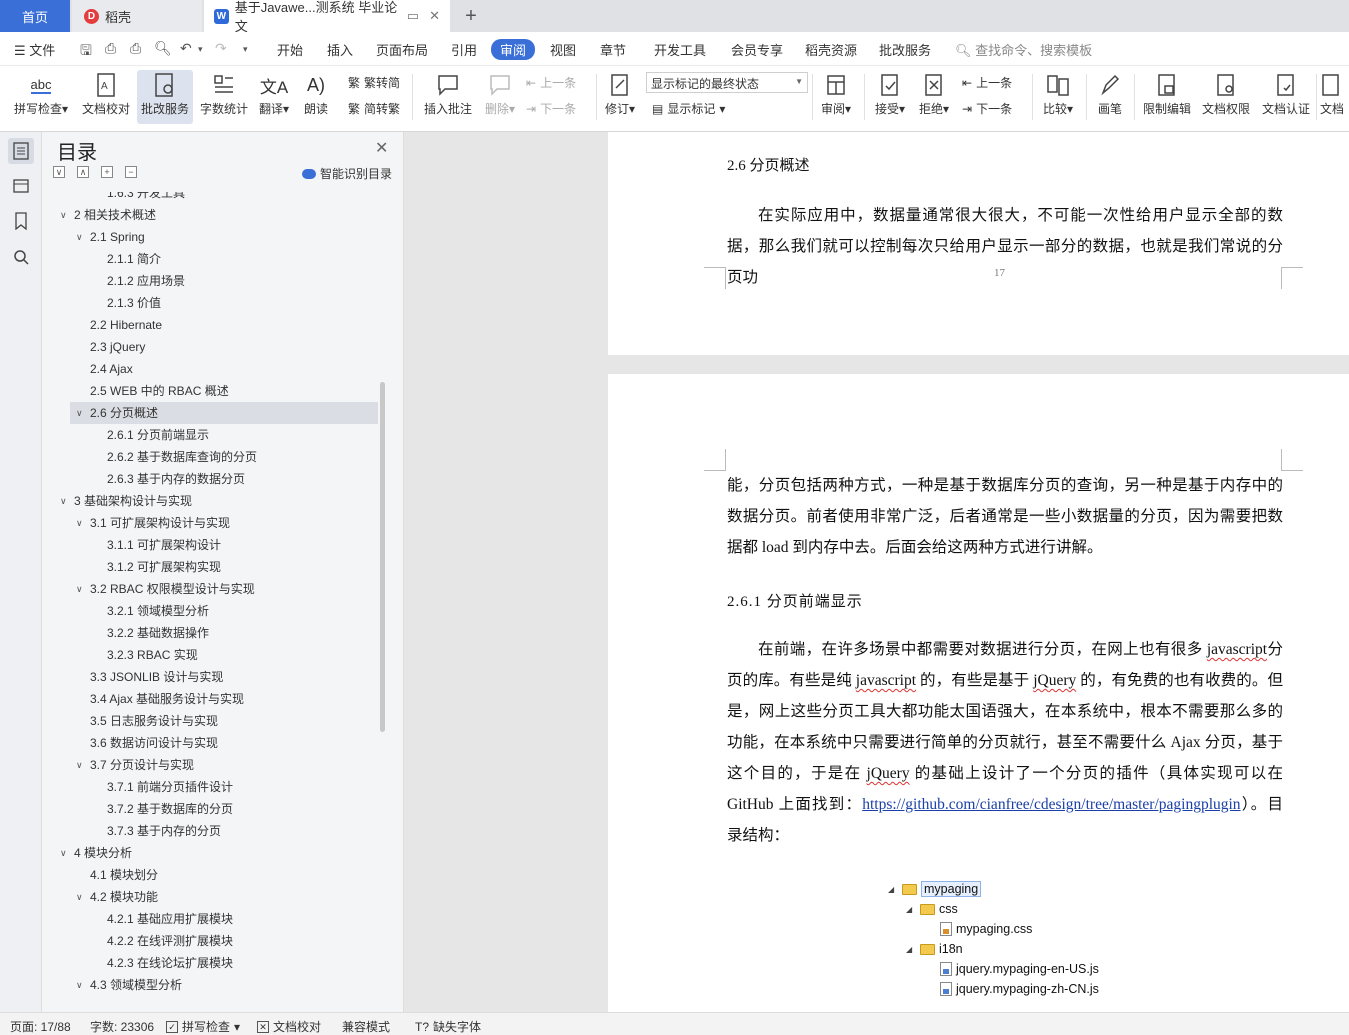 This screenshot has width=1349, height=1035. What do you see at coordinates (200, 49) in the screenshot?
I see `undo-dropdown-icon: ▾` at bounding box center [200, 49].